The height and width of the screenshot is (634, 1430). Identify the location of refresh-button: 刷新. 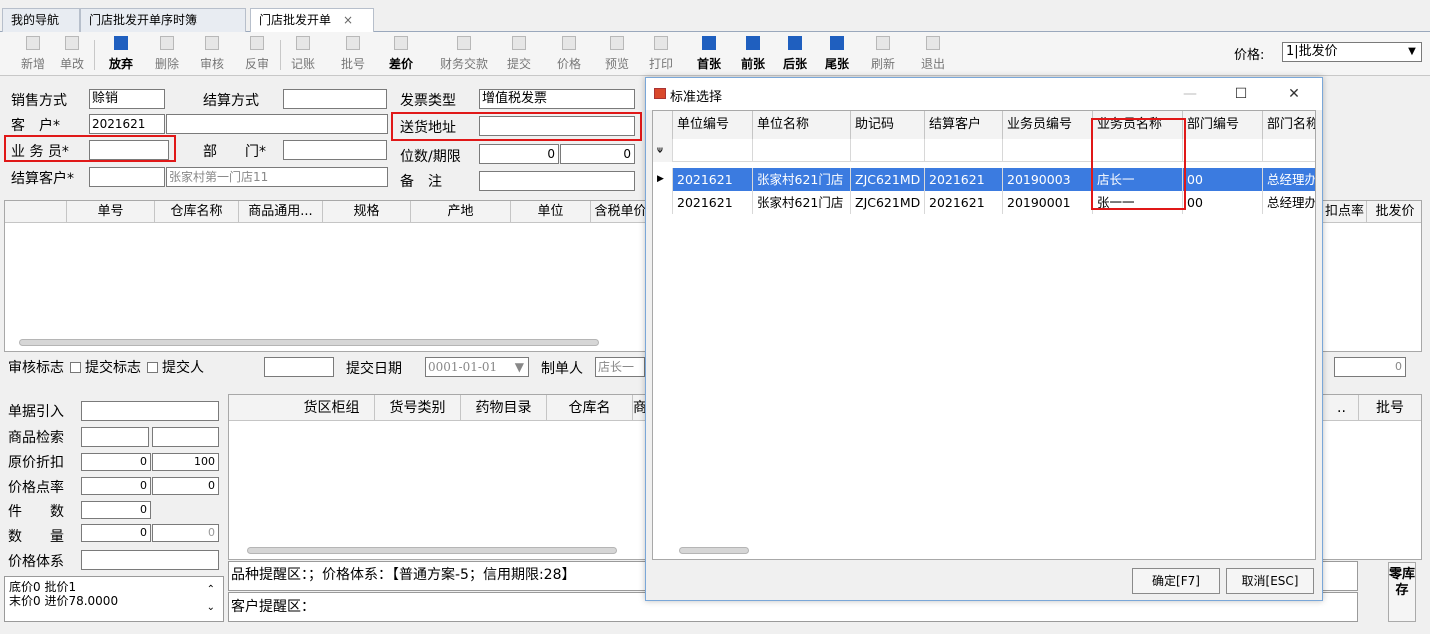
(883, 55).